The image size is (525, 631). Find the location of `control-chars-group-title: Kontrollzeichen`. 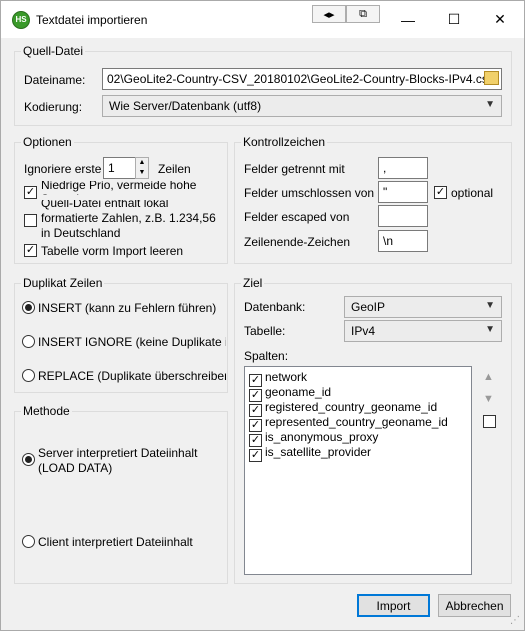

control-chars-group-title: Kontrollzeichen is located at coordinates (284, 142).